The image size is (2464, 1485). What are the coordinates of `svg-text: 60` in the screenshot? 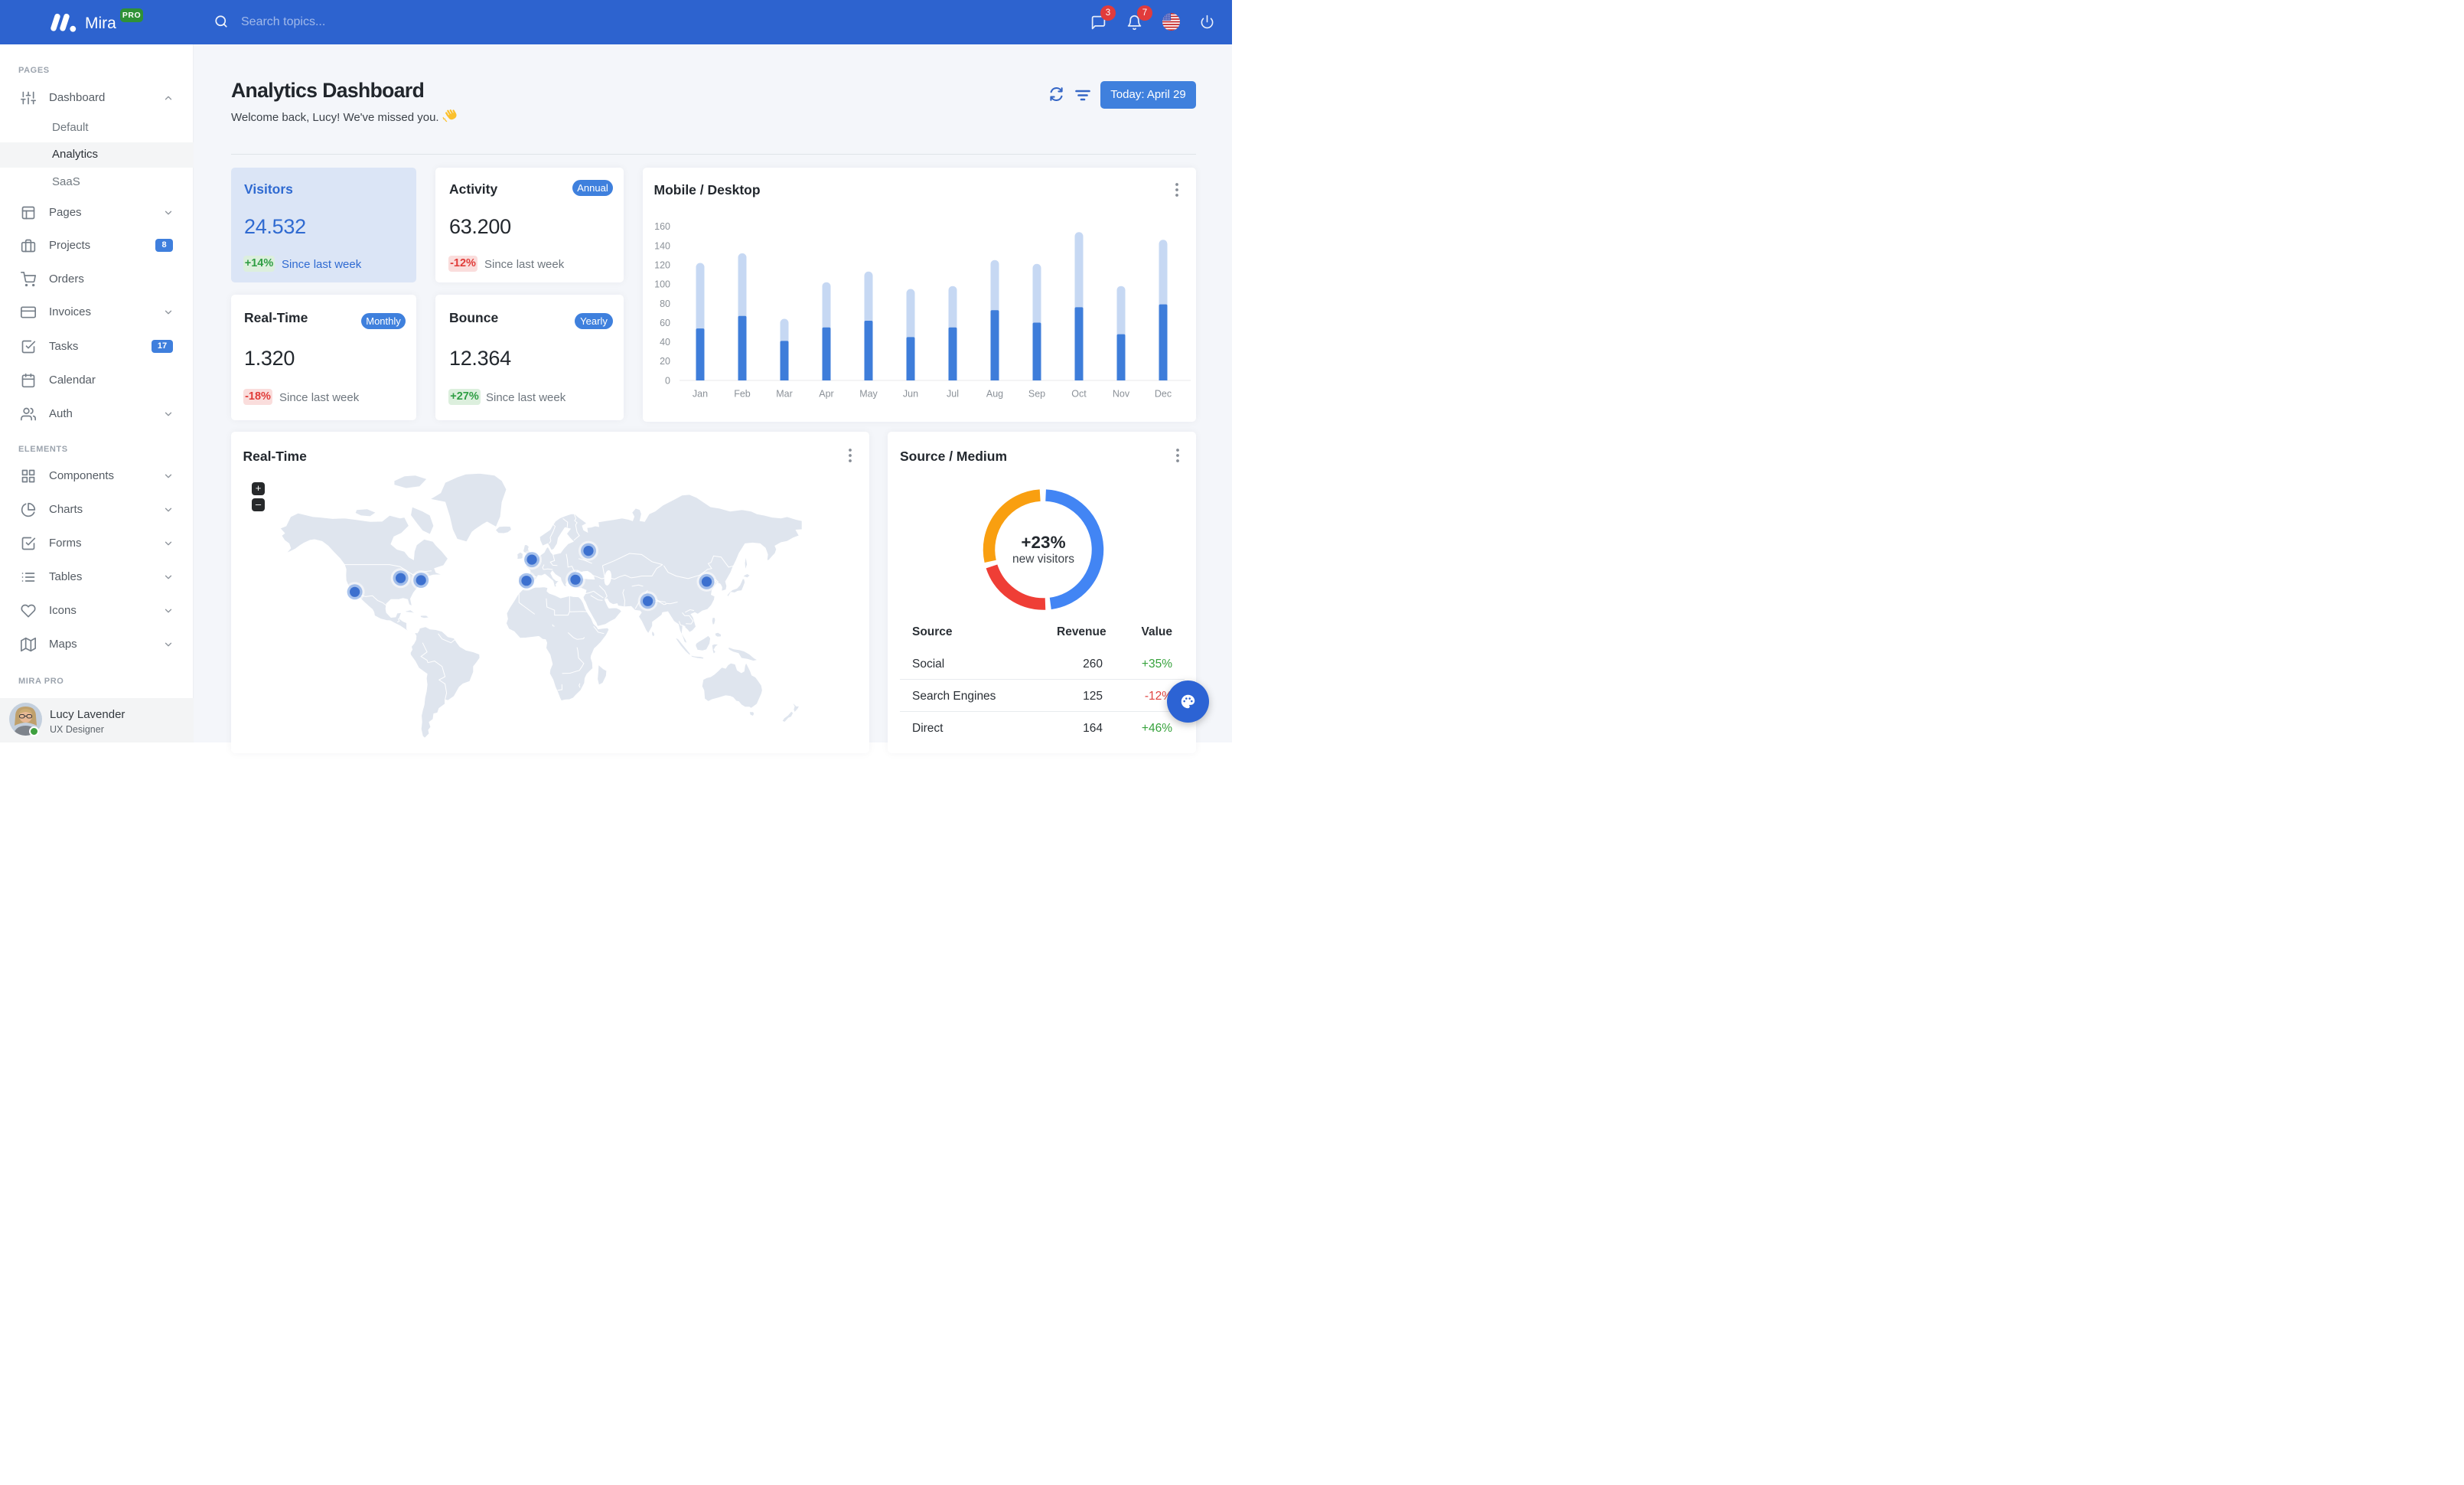 It's located at (665, 323).